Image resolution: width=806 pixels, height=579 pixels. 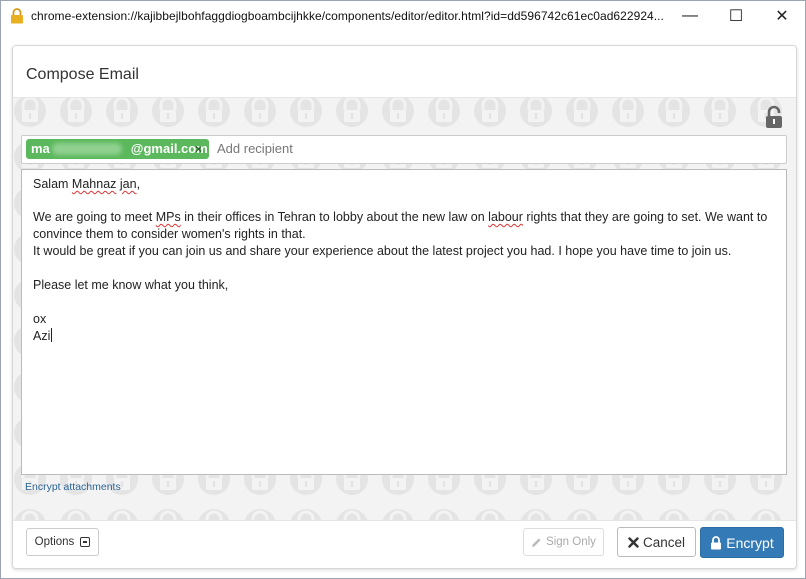 What do you see at coordinates (82, 74) in the screenshot?
I see `page-title: Compose Email` at bounding box center [82, 74].